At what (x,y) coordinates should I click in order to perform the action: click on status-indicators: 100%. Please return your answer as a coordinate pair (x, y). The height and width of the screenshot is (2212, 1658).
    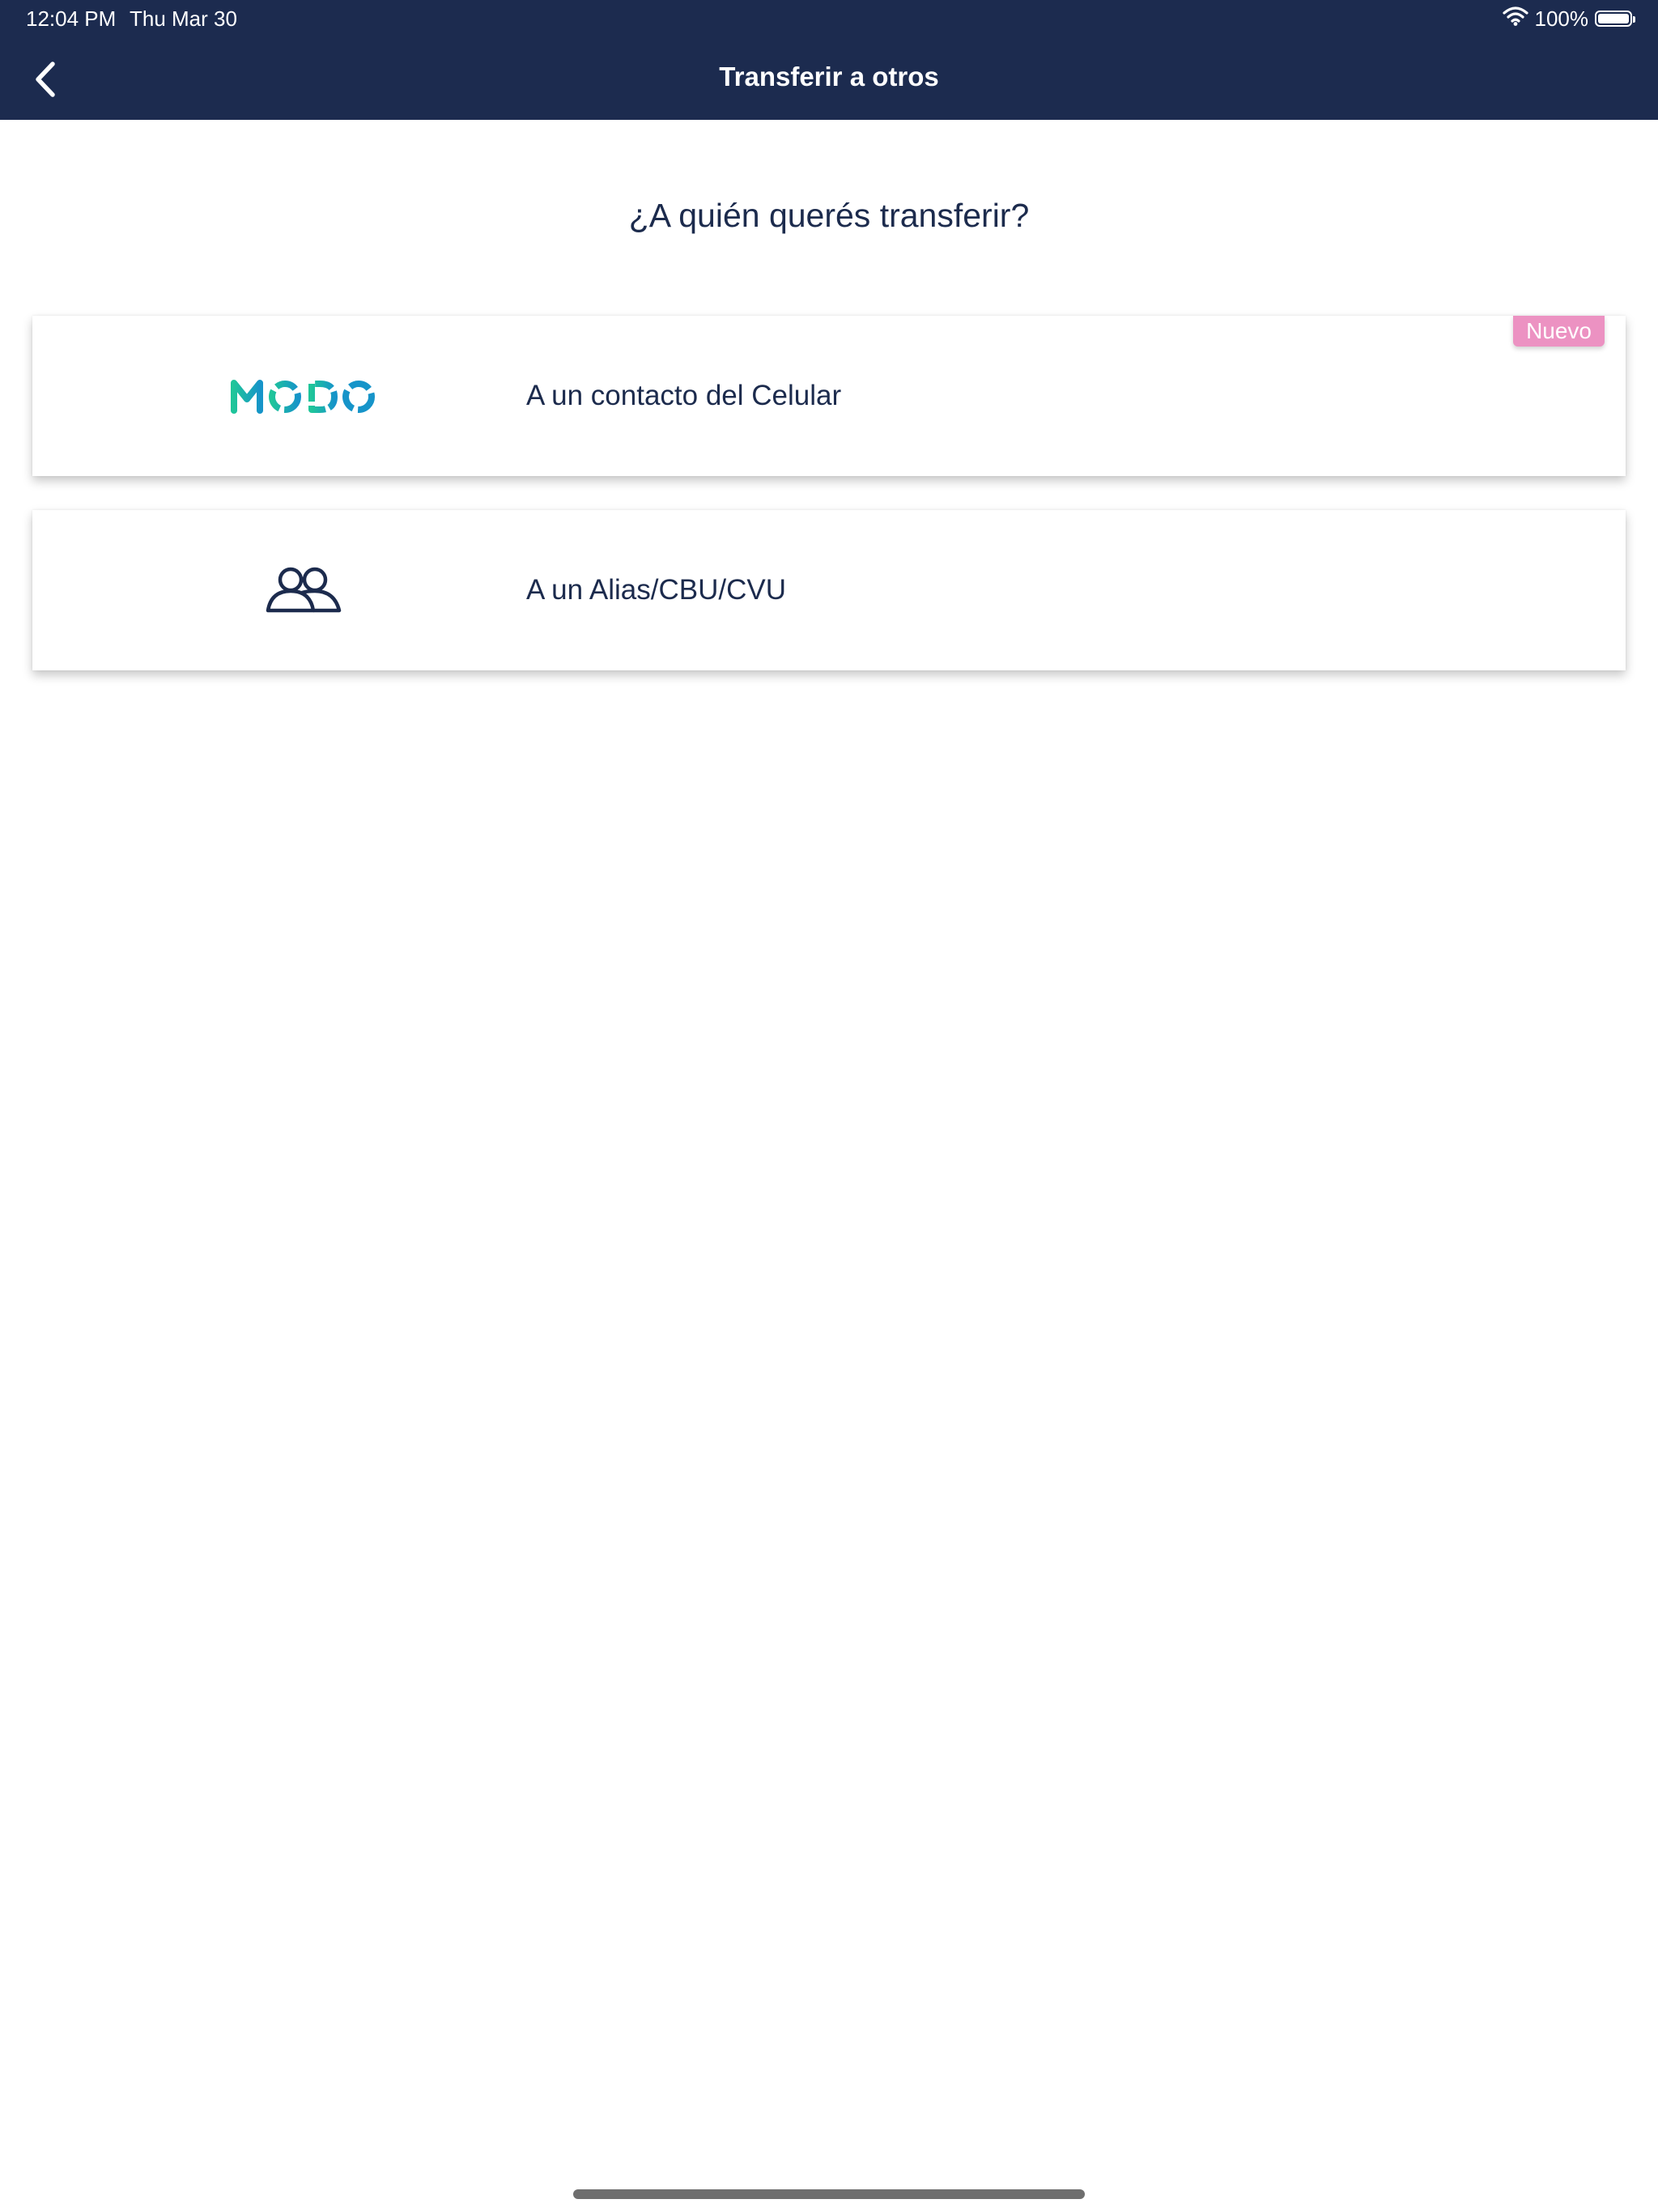
    Looking at the image, I should click on (1568, 19).